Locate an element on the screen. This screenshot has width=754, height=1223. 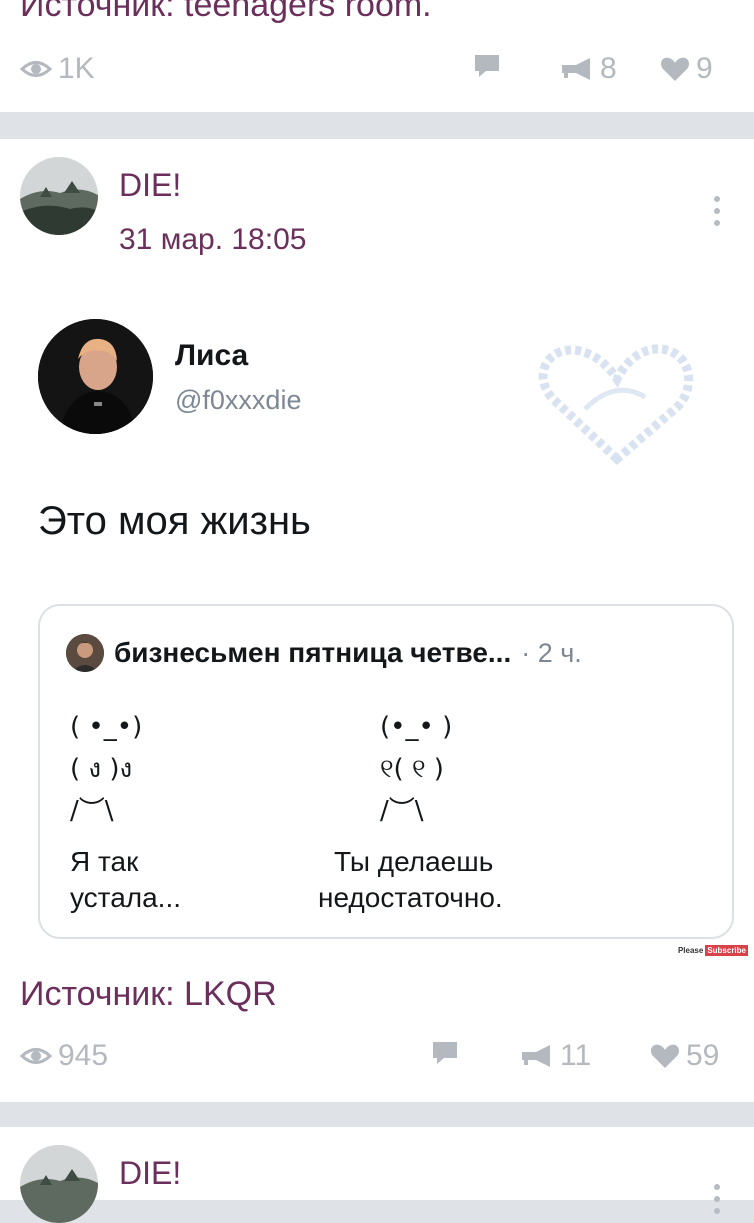
quoted-tweet-header: бизнесьмен пятница четве... · 2 ч. is located at coordinates (324, 653).